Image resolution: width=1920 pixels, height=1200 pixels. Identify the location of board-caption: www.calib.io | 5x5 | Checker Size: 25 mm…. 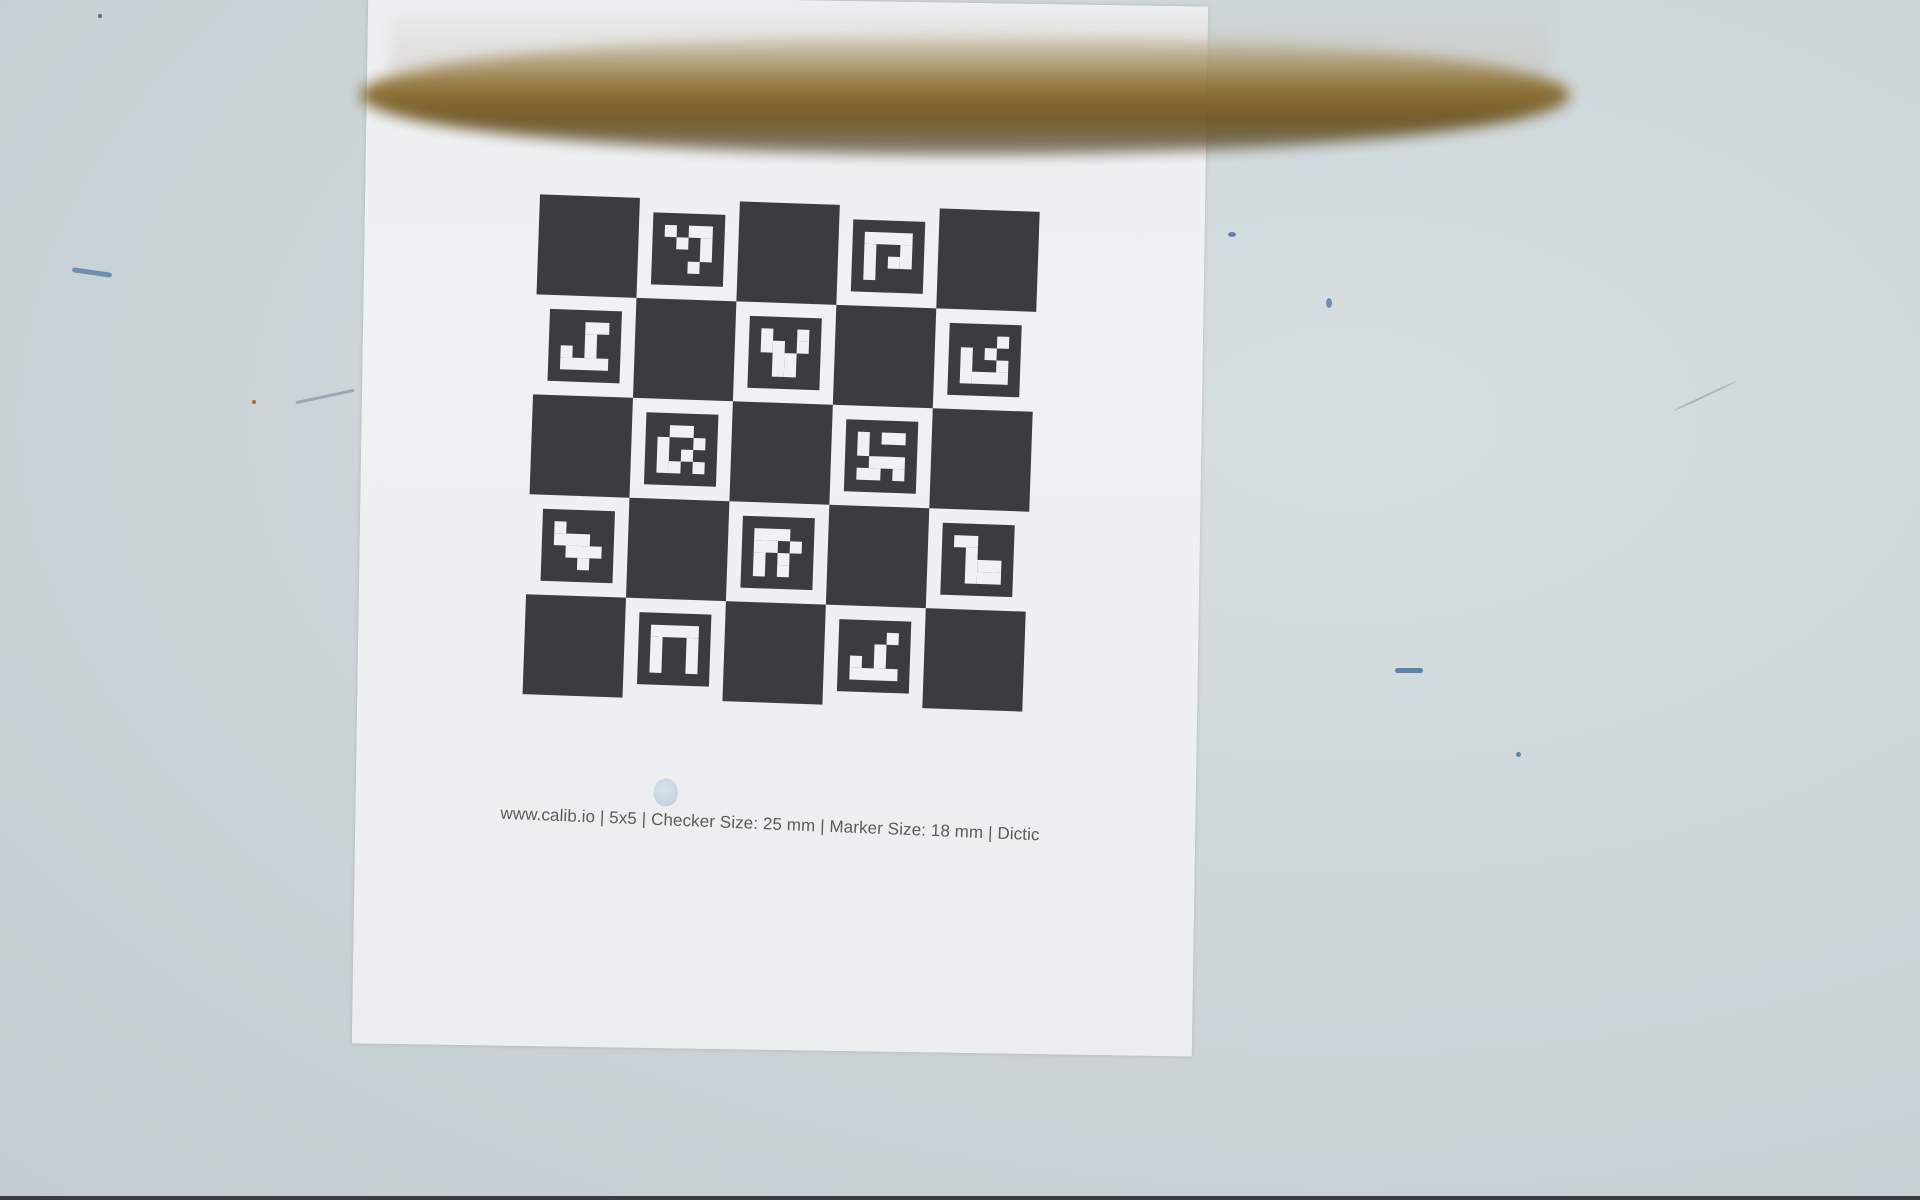
(770, 824).